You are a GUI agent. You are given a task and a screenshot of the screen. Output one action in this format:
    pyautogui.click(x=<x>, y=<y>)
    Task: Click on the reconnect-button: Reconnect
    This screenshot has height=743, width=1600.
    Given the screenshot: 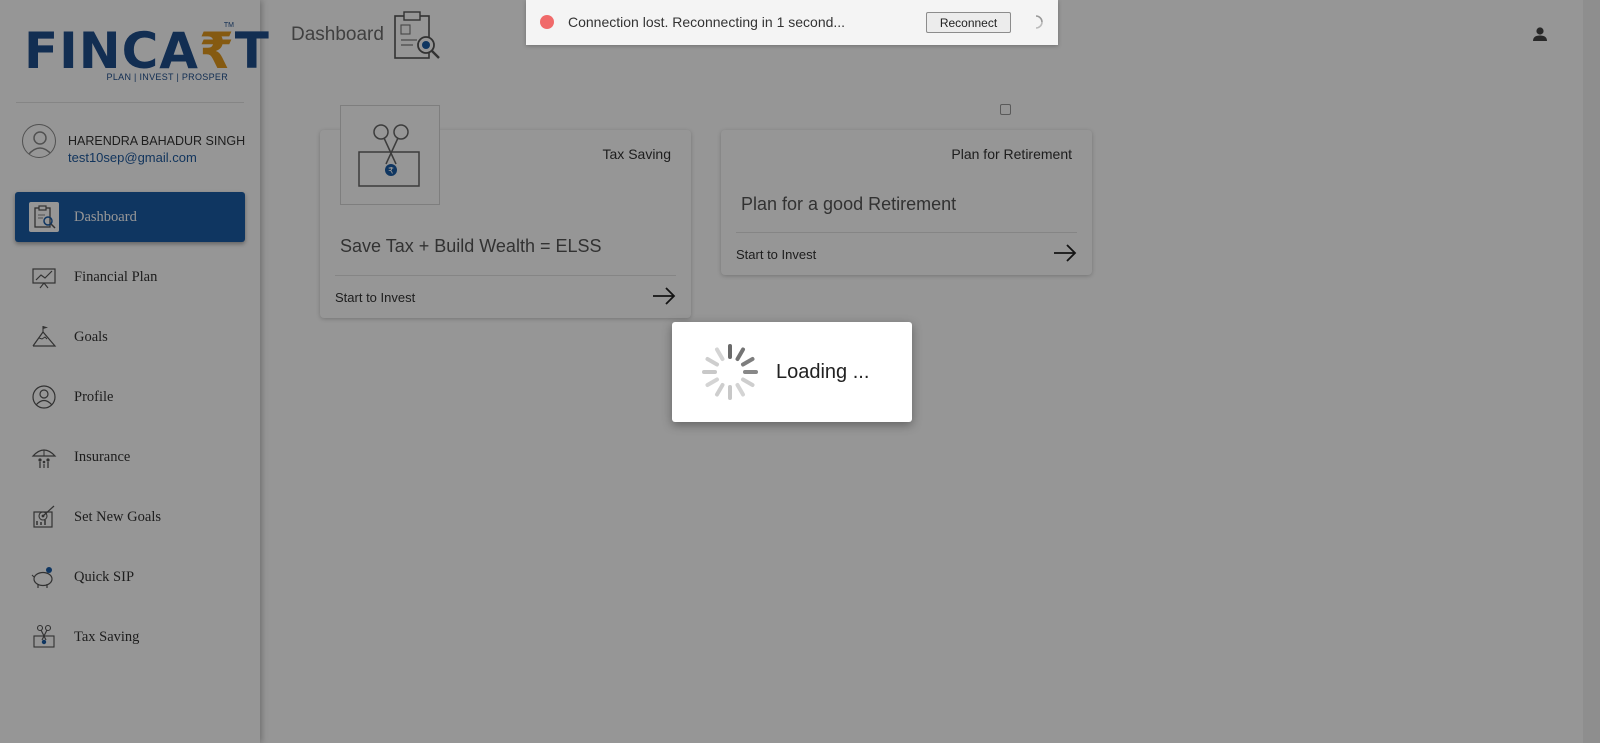 What is the action you would take?
    pyautogui.click(x=968, y=22)
    